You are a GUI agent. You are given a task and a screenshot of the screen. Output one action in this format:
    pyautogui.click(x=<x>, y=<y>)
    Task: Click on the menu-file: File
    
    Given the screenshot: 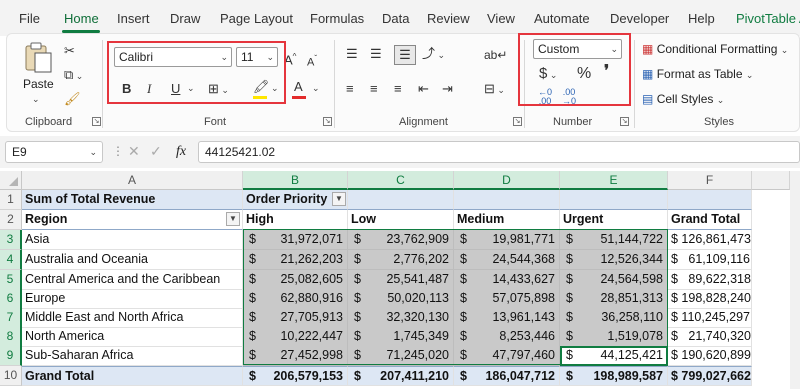 What is the action you would take?
    pyautogui.click(x=29, y=18)
    